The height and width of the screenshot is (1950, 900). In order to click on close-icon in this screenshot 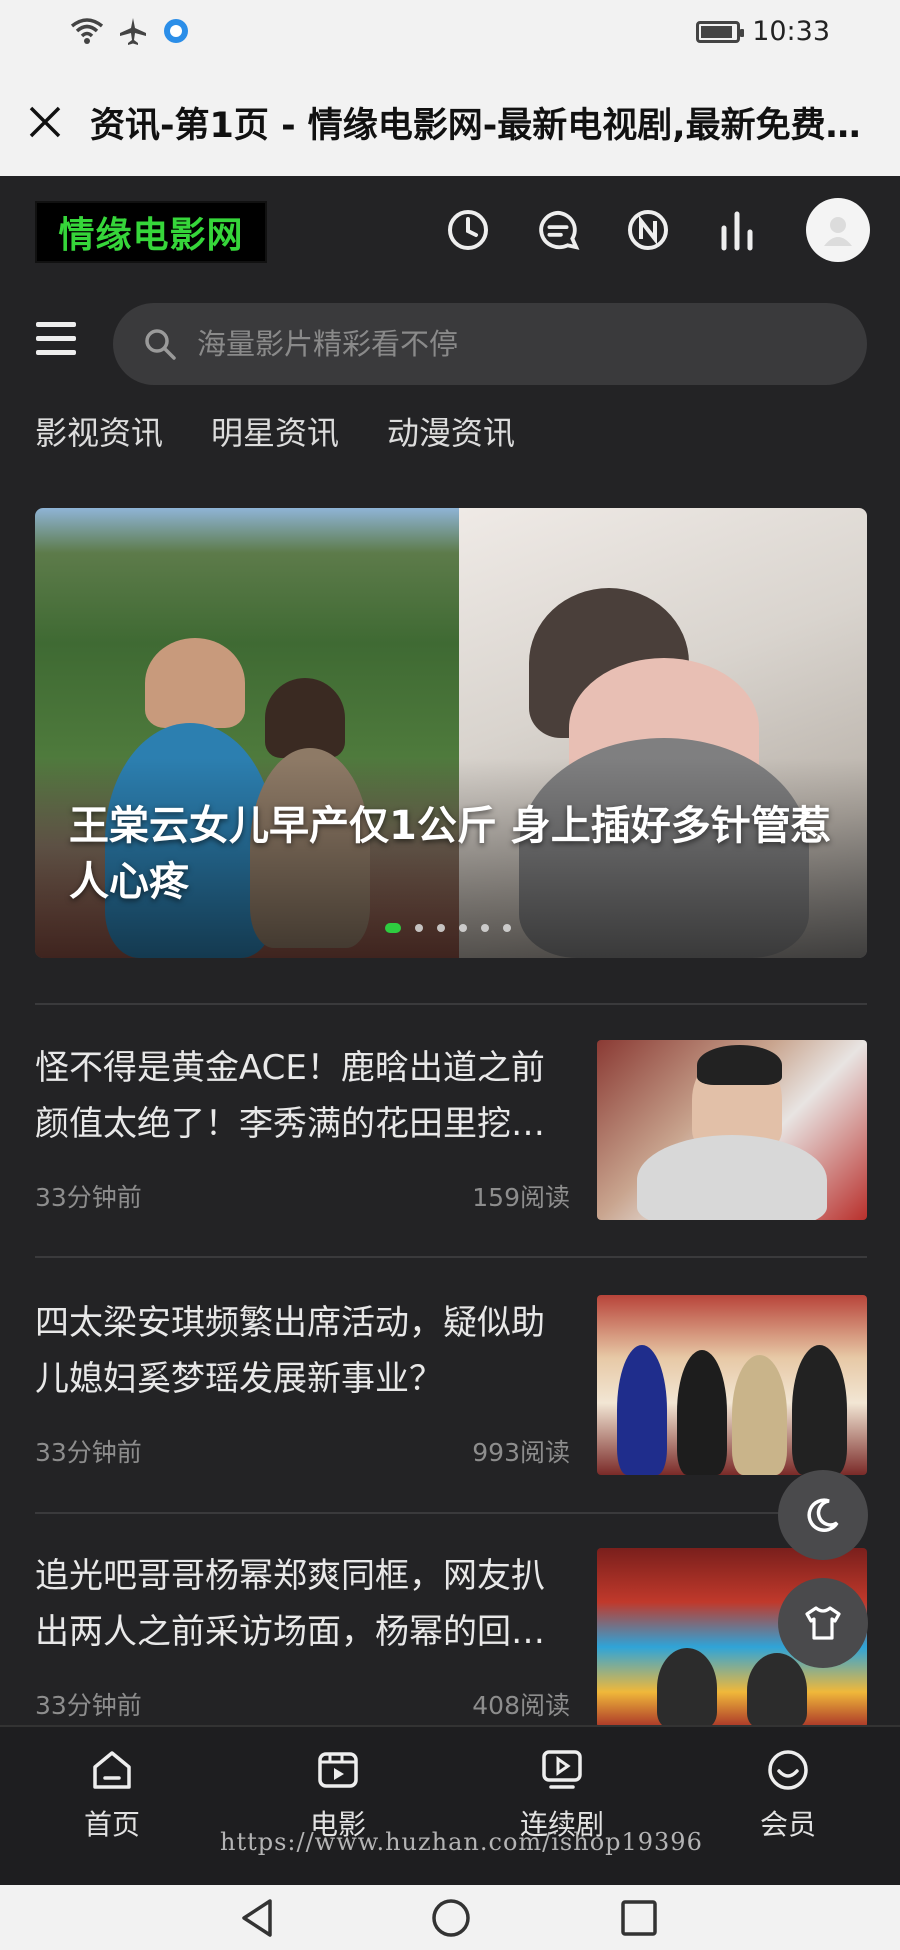, I will do `click(45, 122)`.